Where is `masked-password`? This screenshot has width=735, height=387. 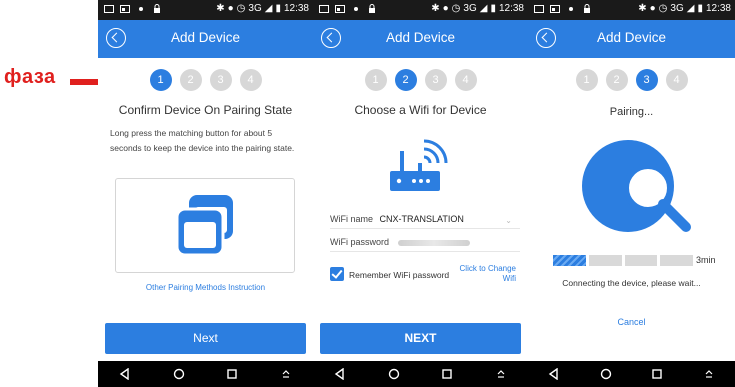
masked-password is located at coordinates (433, 242).